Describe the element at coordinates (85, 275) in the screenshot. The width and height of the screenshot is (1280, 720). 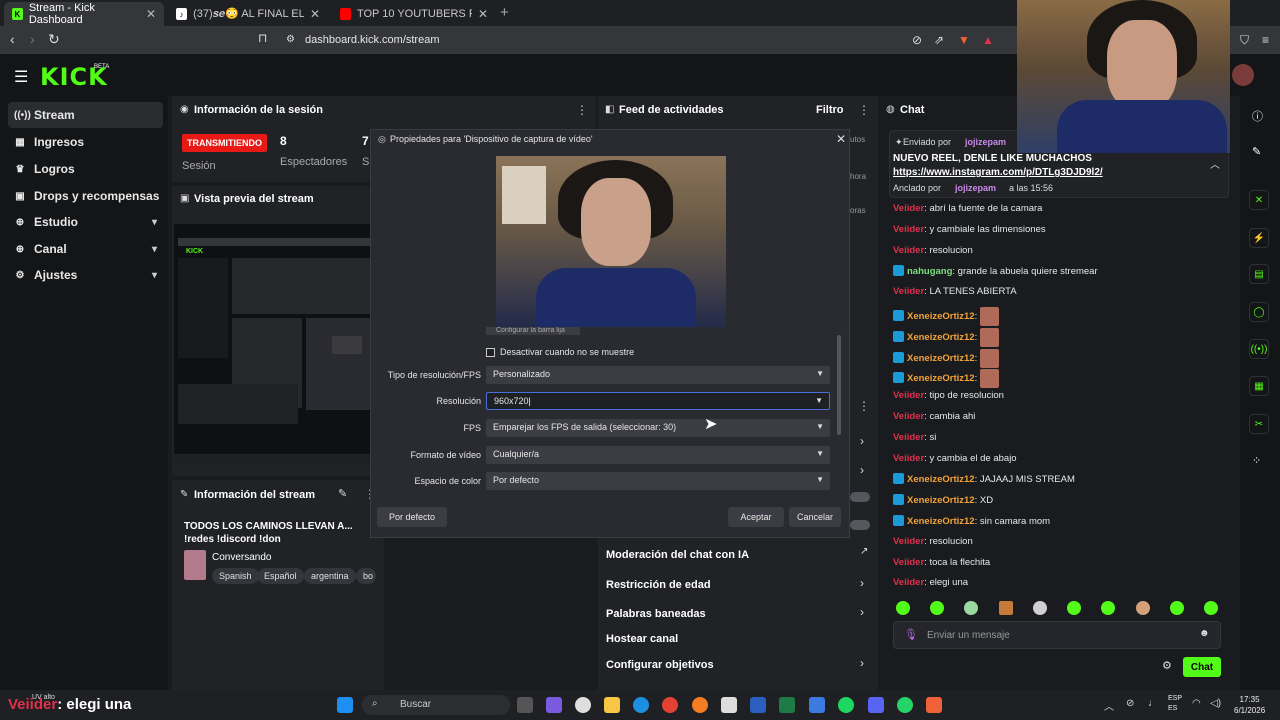
I see `sidebar-item-ajustes: ⚙ Ajustes ▾` at that location.